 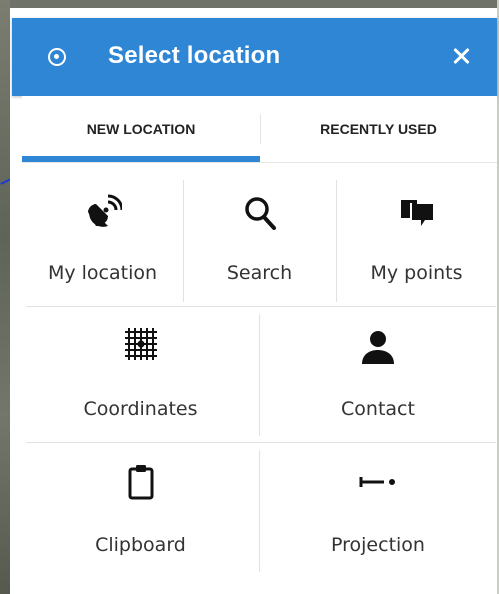 I want to click on grid-coordinates-icon, so click(x=140, y=344).